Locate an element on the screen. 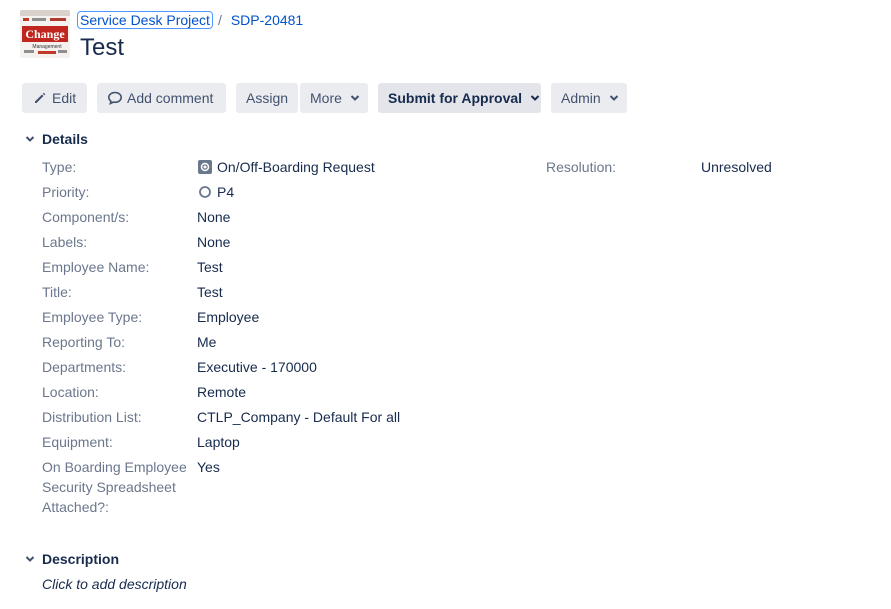 This screenshot has height=609, width=891. admin-button: Admin is located at coordinates (589, 98).